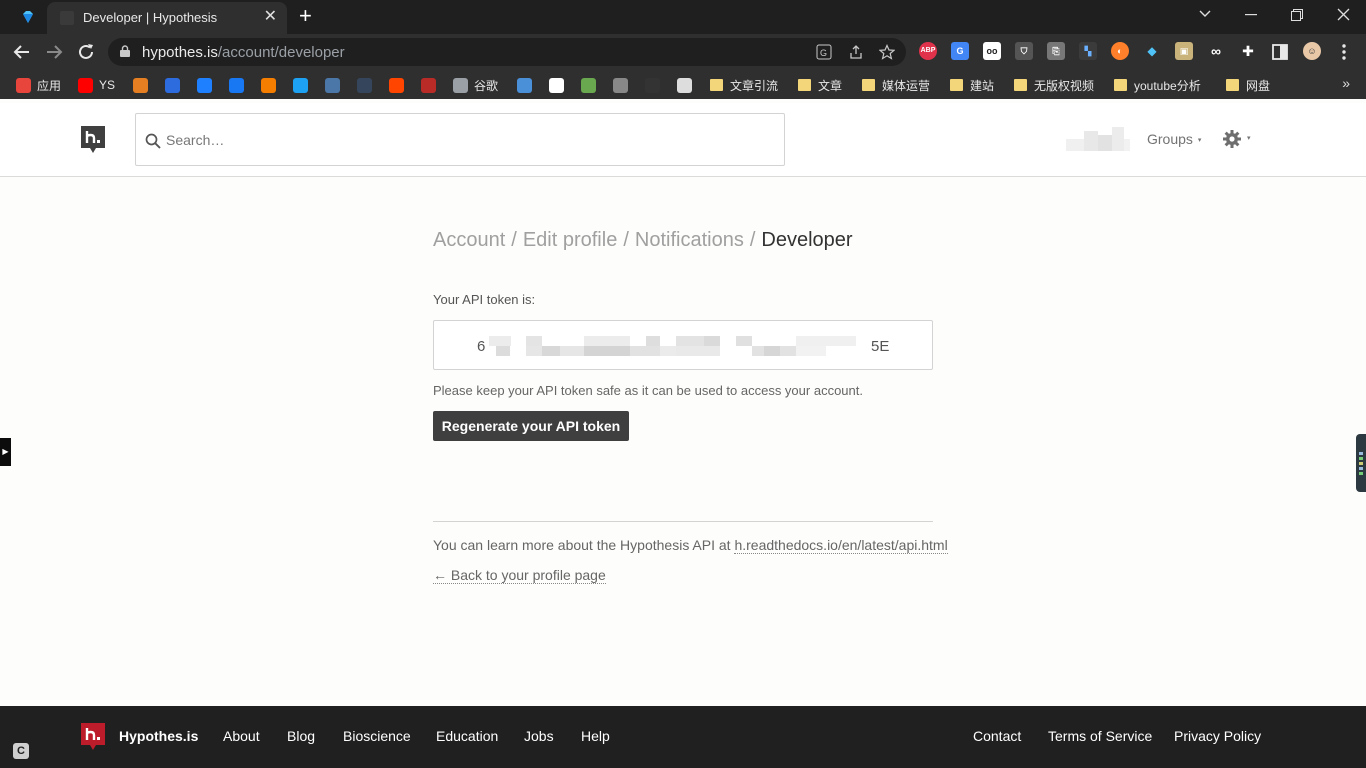 The height and width of the screenshot is (768, 1366). I want to click on adblock-icon: ABP, so click(928, 51).